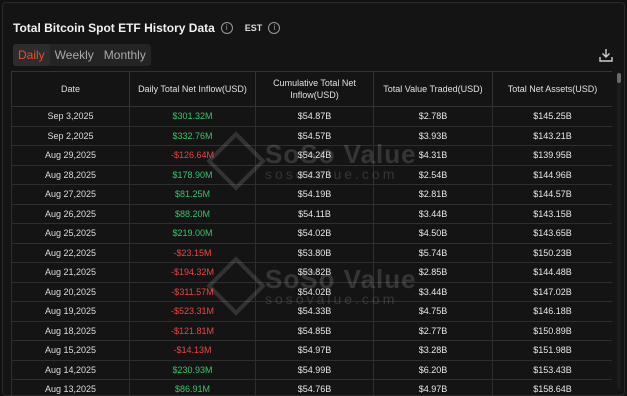 The width and height of the screenshot is (627, 396). Describe the element at coordinates (433, 194) in the screenshot. I see `value-traded-cell: $2.81B` at that location.